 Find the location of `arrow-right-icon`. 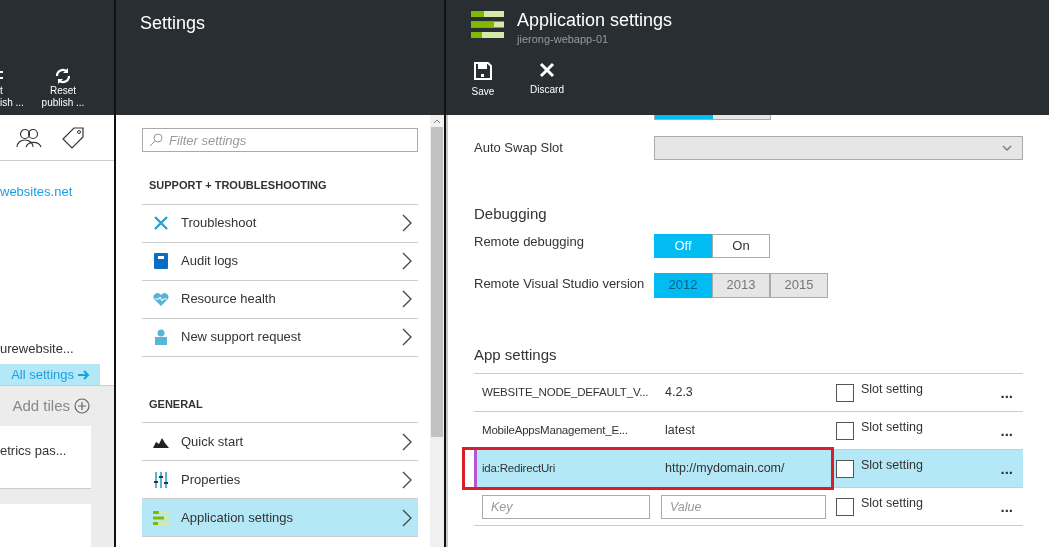

arrow-right-icon is located at coordinates (84, 374).